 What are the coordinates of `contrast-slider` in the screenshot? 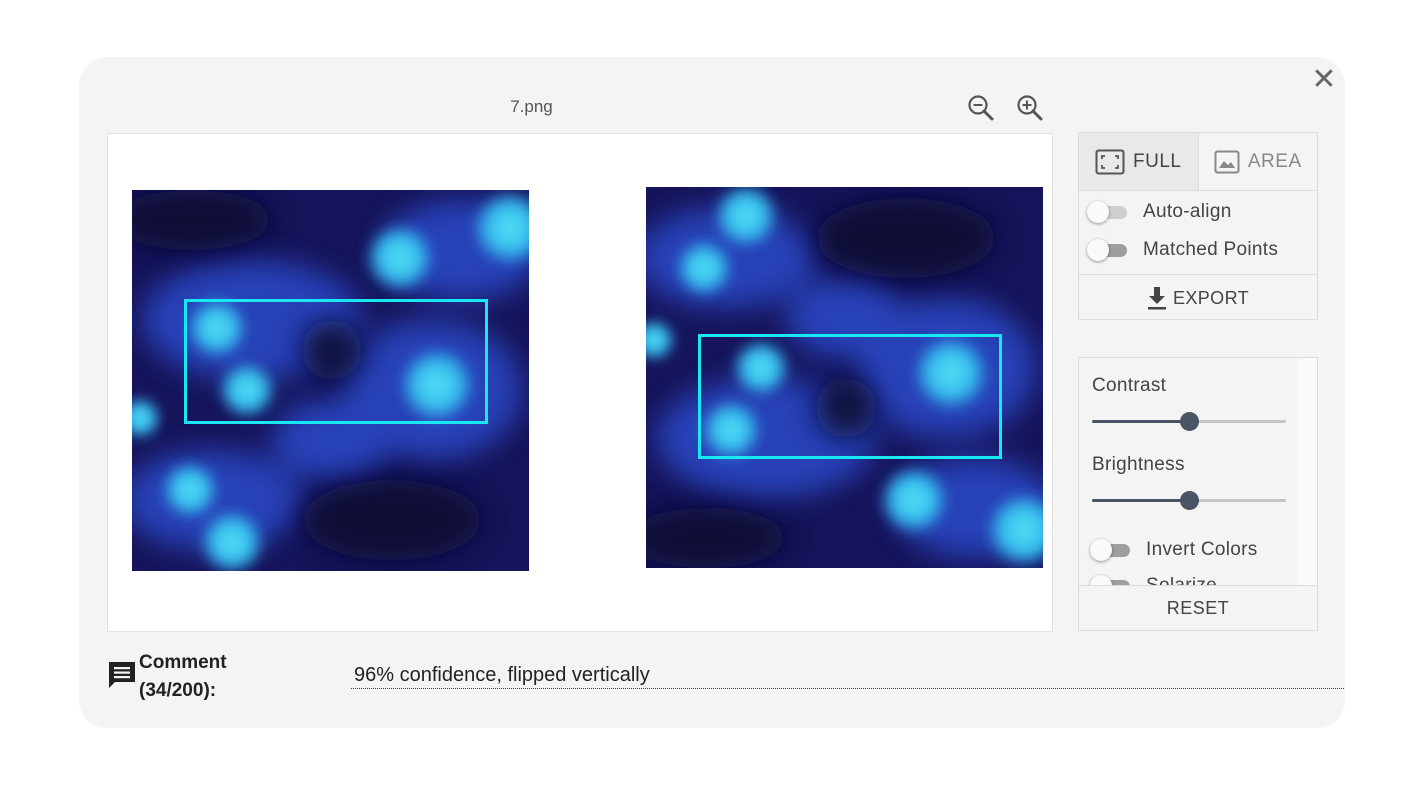 It's located at (1189, 421).